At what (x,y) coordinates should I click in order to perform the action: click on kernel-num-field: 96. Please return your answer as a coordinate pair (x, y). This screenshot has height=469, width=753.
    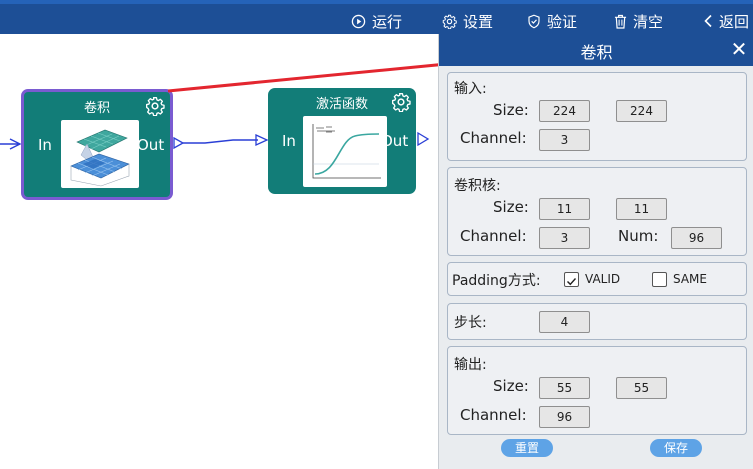
    Looking at the image, I should click on (696, 238).